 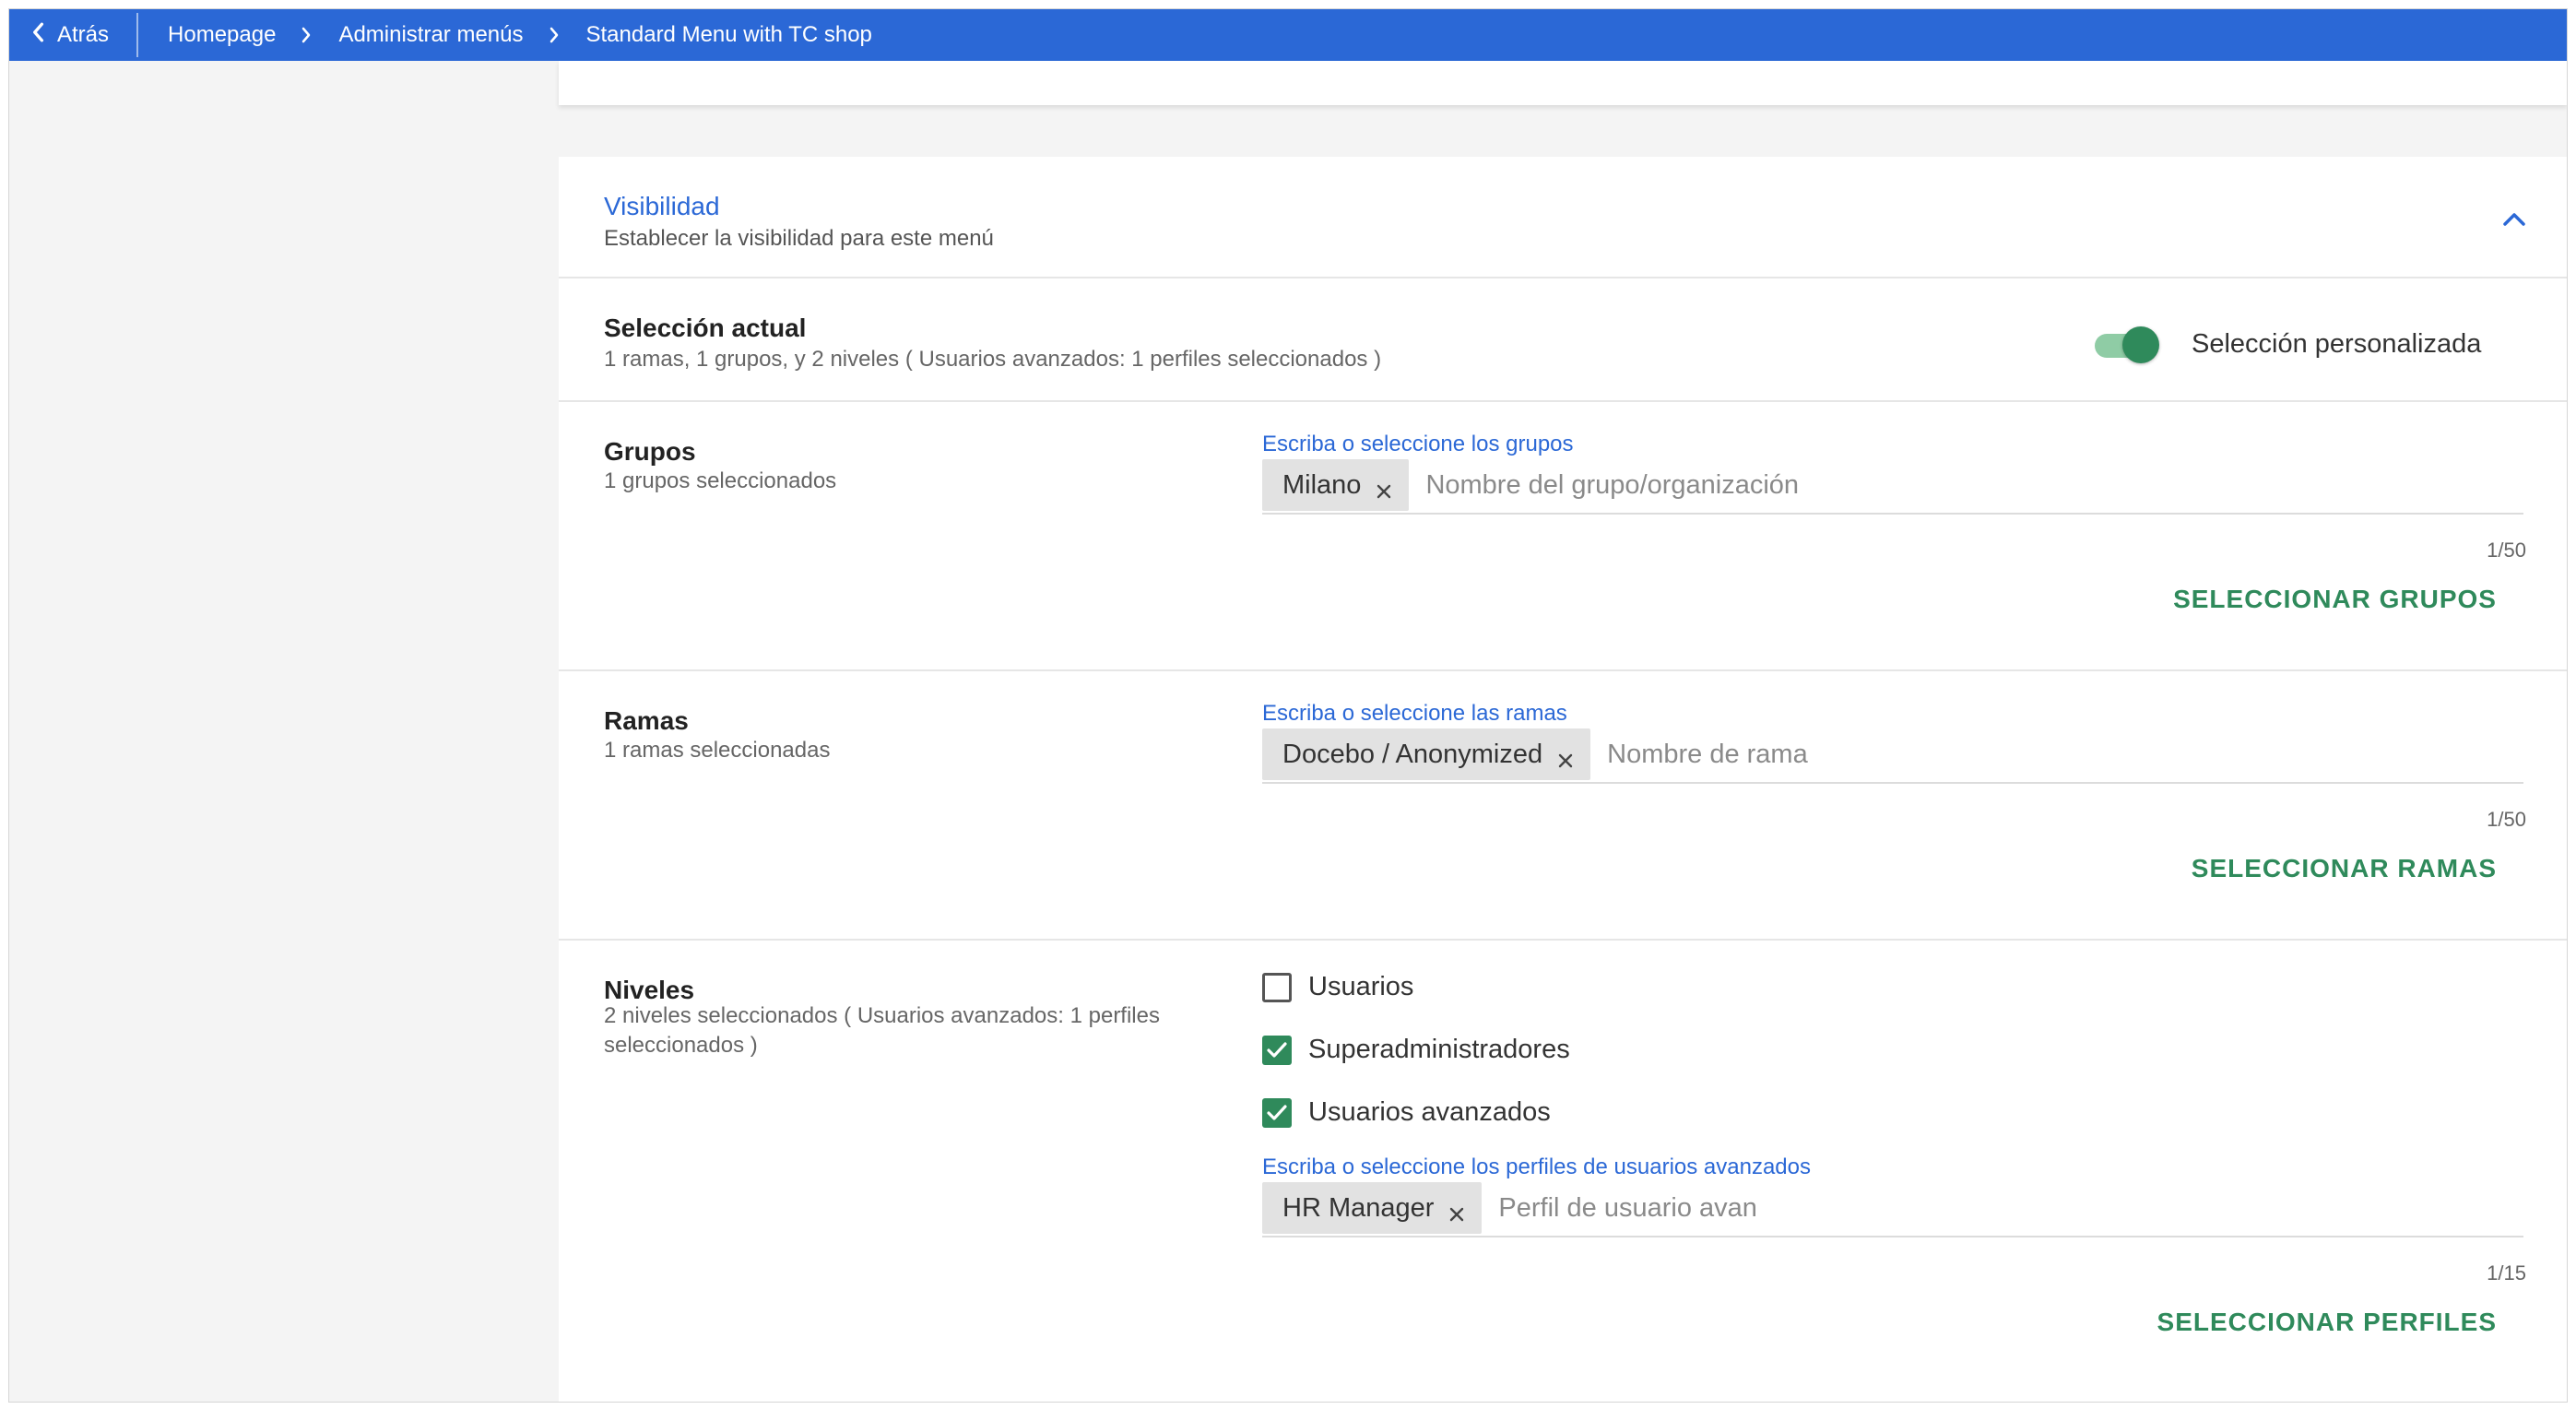 I want to click on breadcrumb-homepage: Homepage, so click(x=222, y=35).